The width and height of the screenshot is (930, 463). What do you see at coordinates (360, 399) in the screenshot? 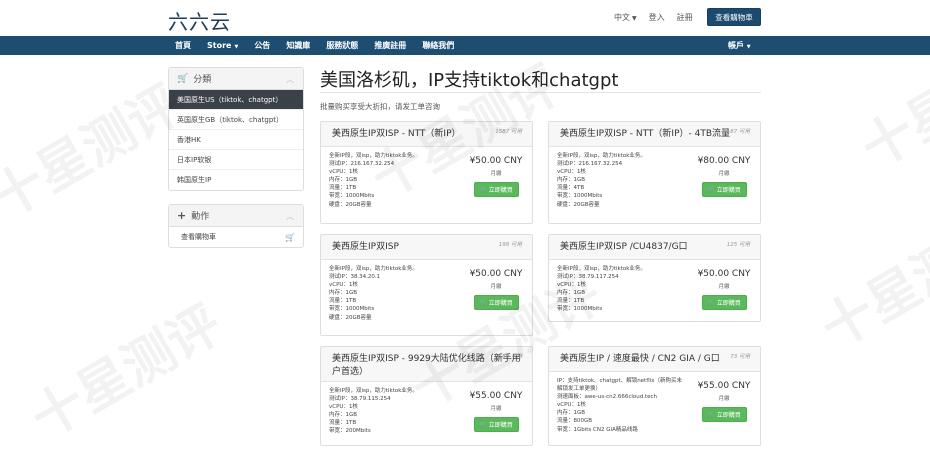
I see `feature-line: 测试IP：38.79.115.254` at bounding box center [360, 399].